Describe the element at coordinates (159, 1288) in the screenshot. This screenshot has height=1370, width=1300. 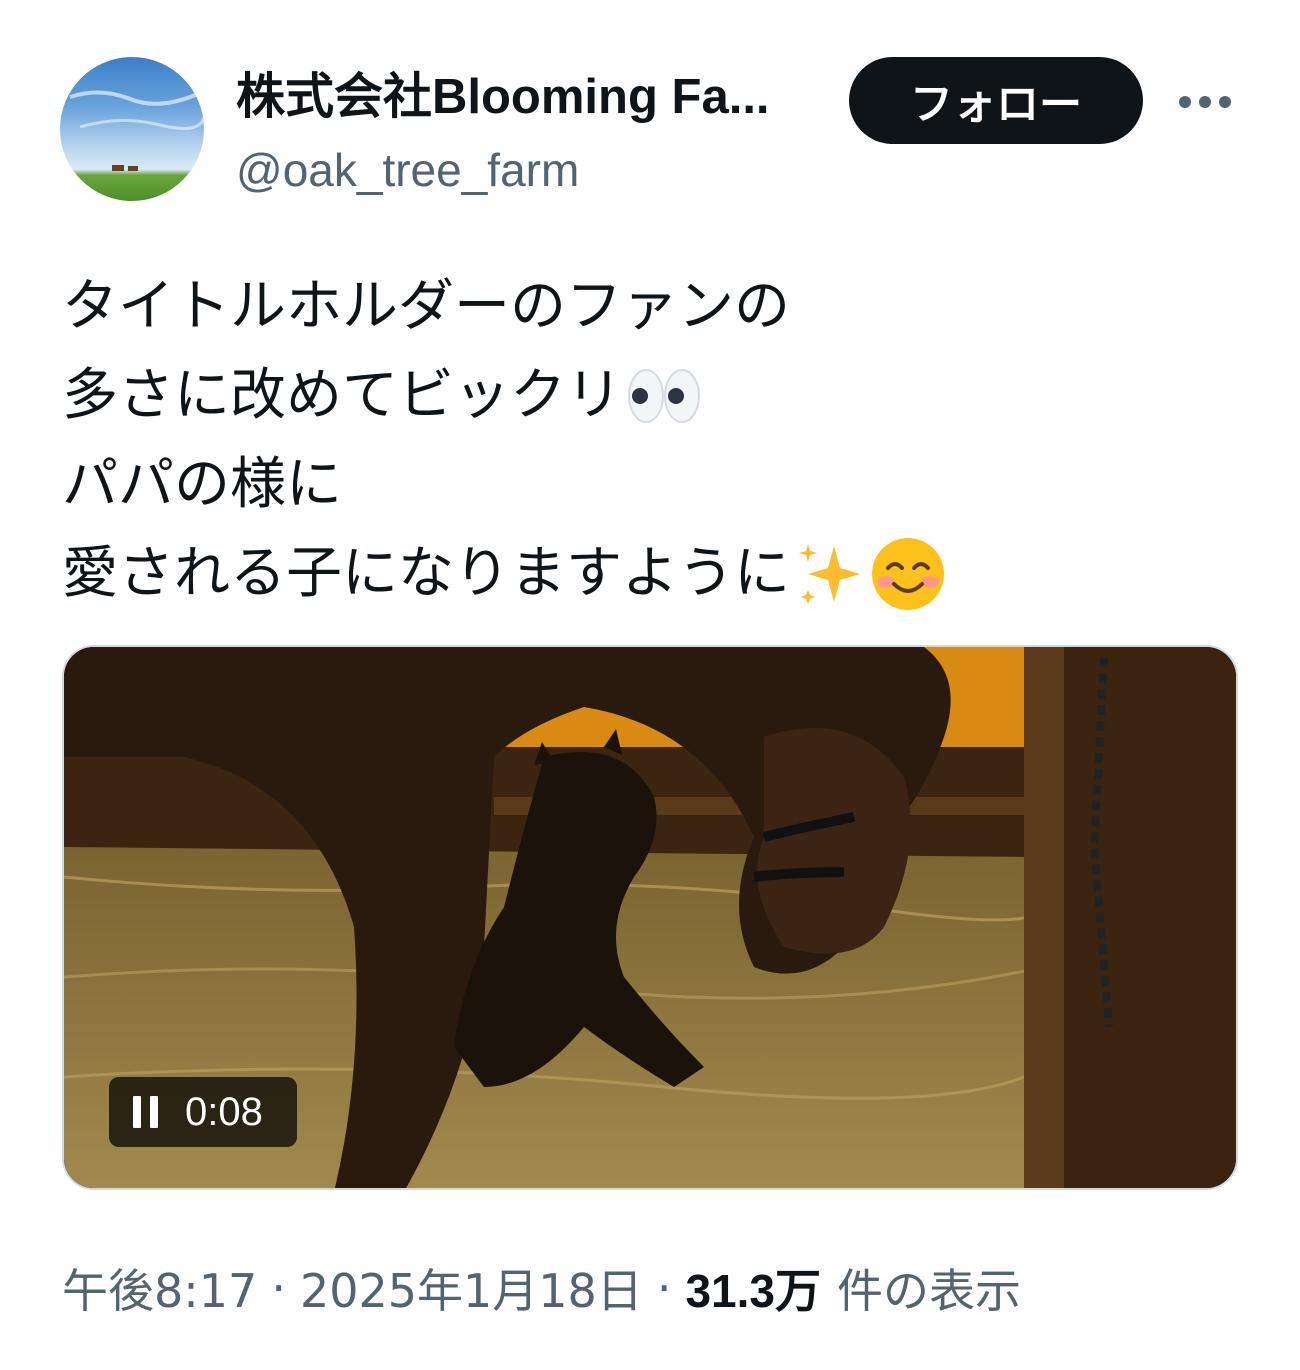
I see `tweet-time: 午後8:17` at that location.